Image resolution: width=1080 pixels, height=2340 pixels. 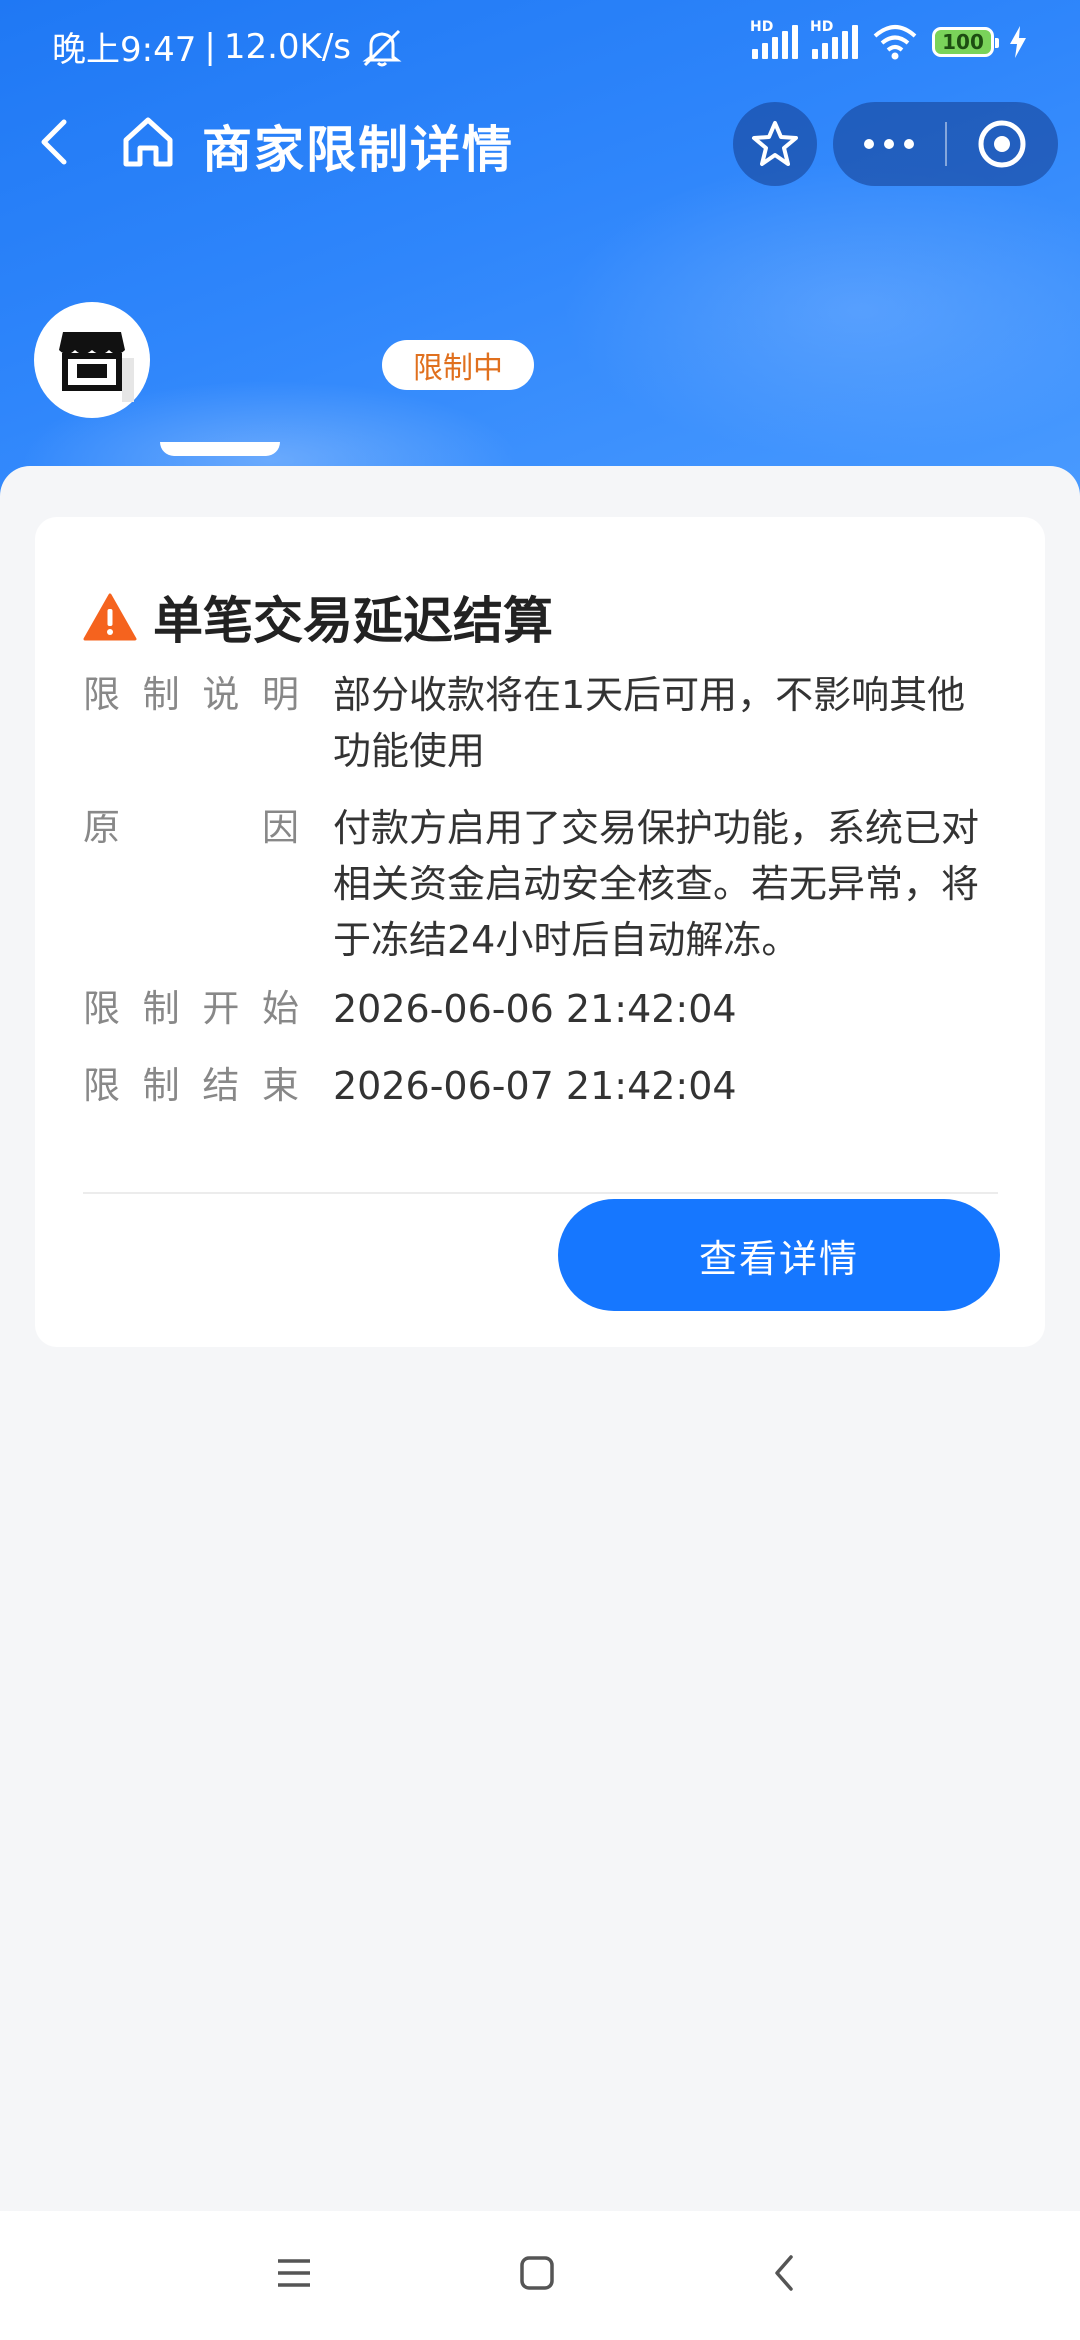 What do you see at coordinates (287, 46) in the screenshot?
I see `network-speed: 12.0K/s` at bounding box center [287, 46].